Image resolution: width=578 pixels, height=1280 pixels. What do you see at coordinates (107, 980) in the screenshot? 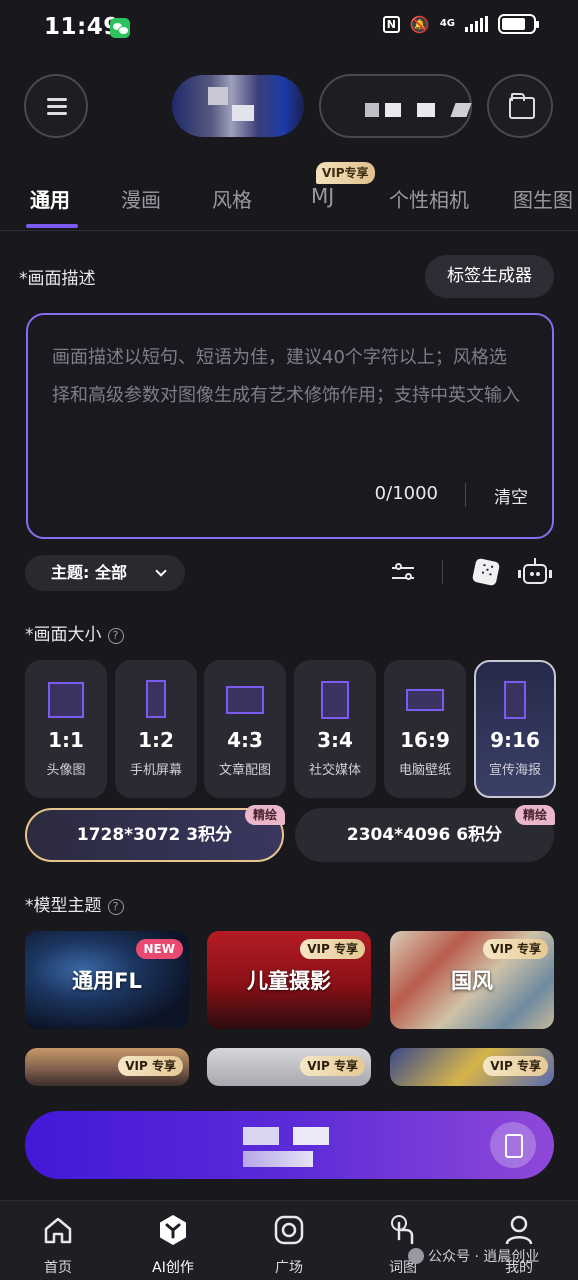
I see `model-card-general-fl: 通用FL NEW` at bounding box center [107, 980].